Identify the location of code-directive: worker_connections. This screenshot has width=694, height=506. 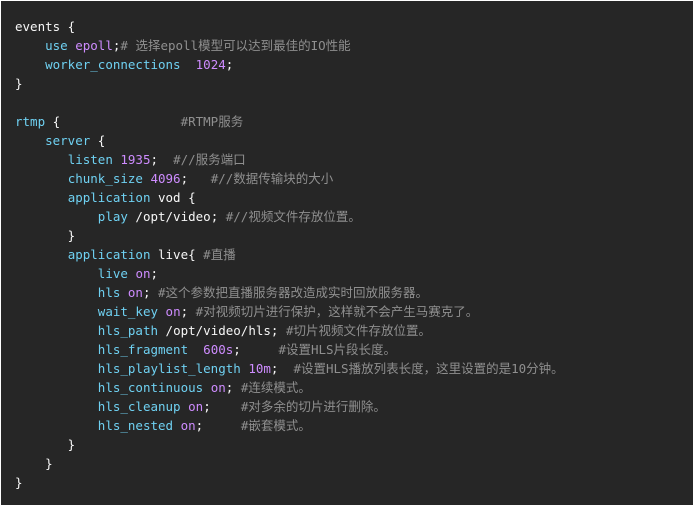
(113, 64).